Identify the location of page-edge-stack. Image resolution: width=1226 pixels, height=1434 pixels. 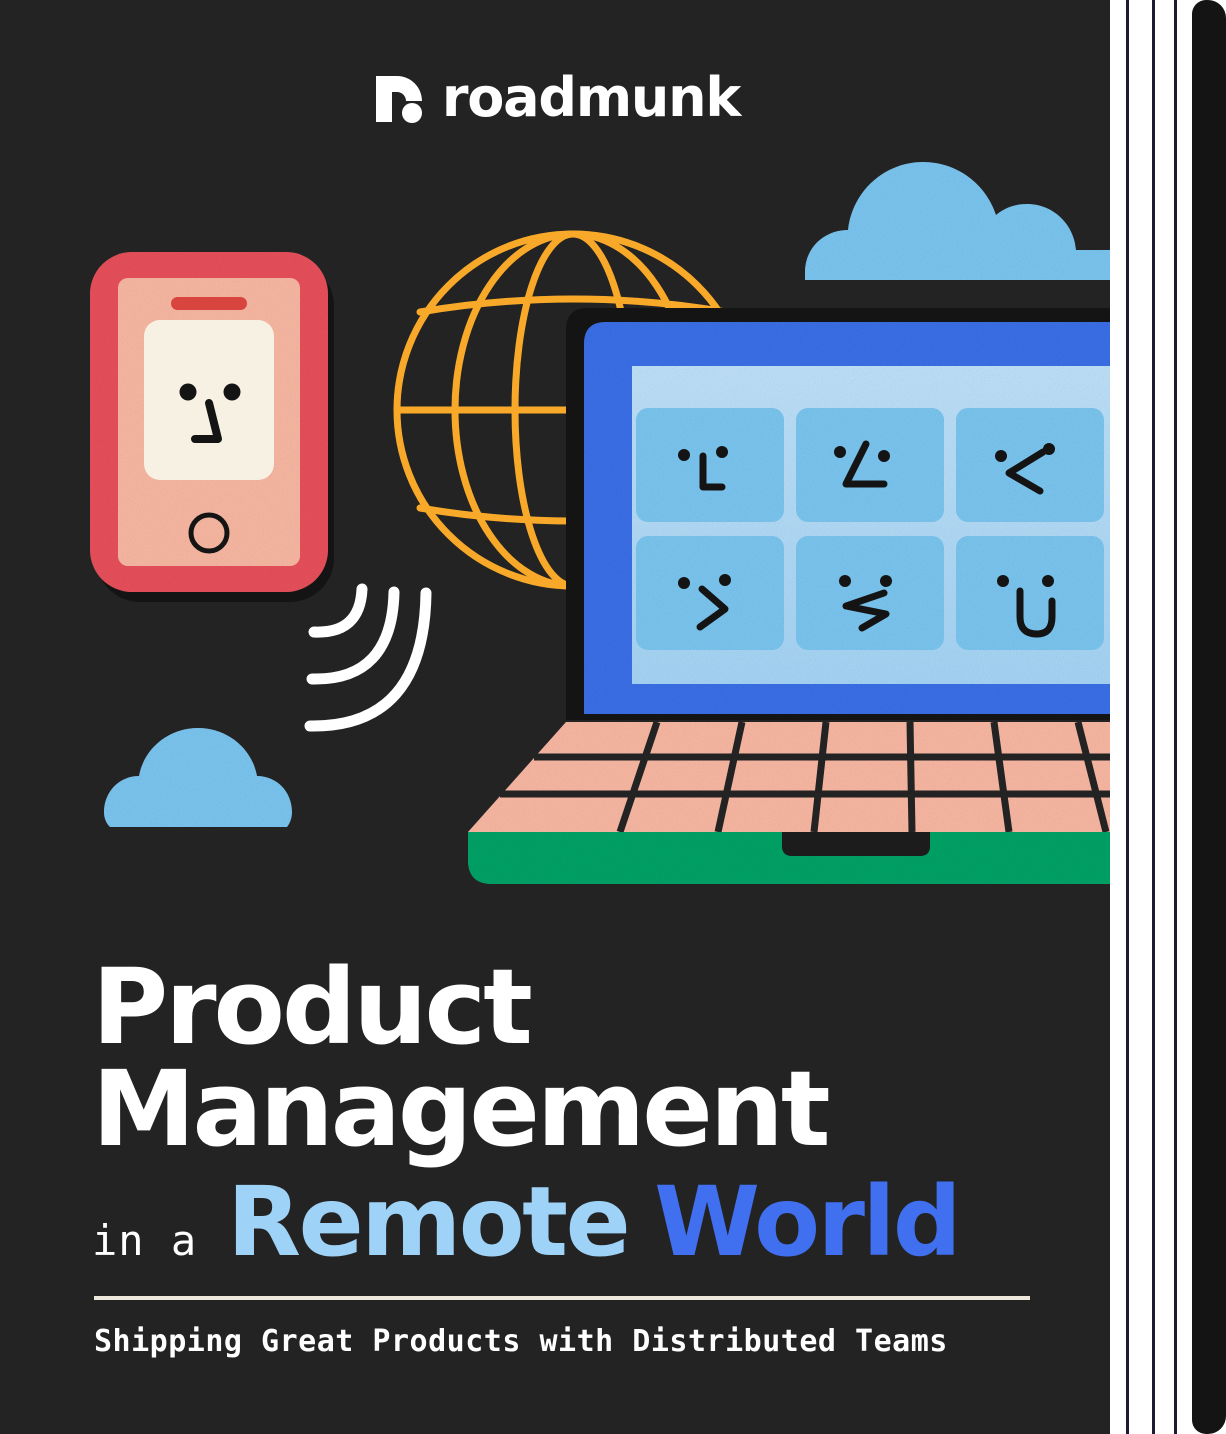
(1151, 717).